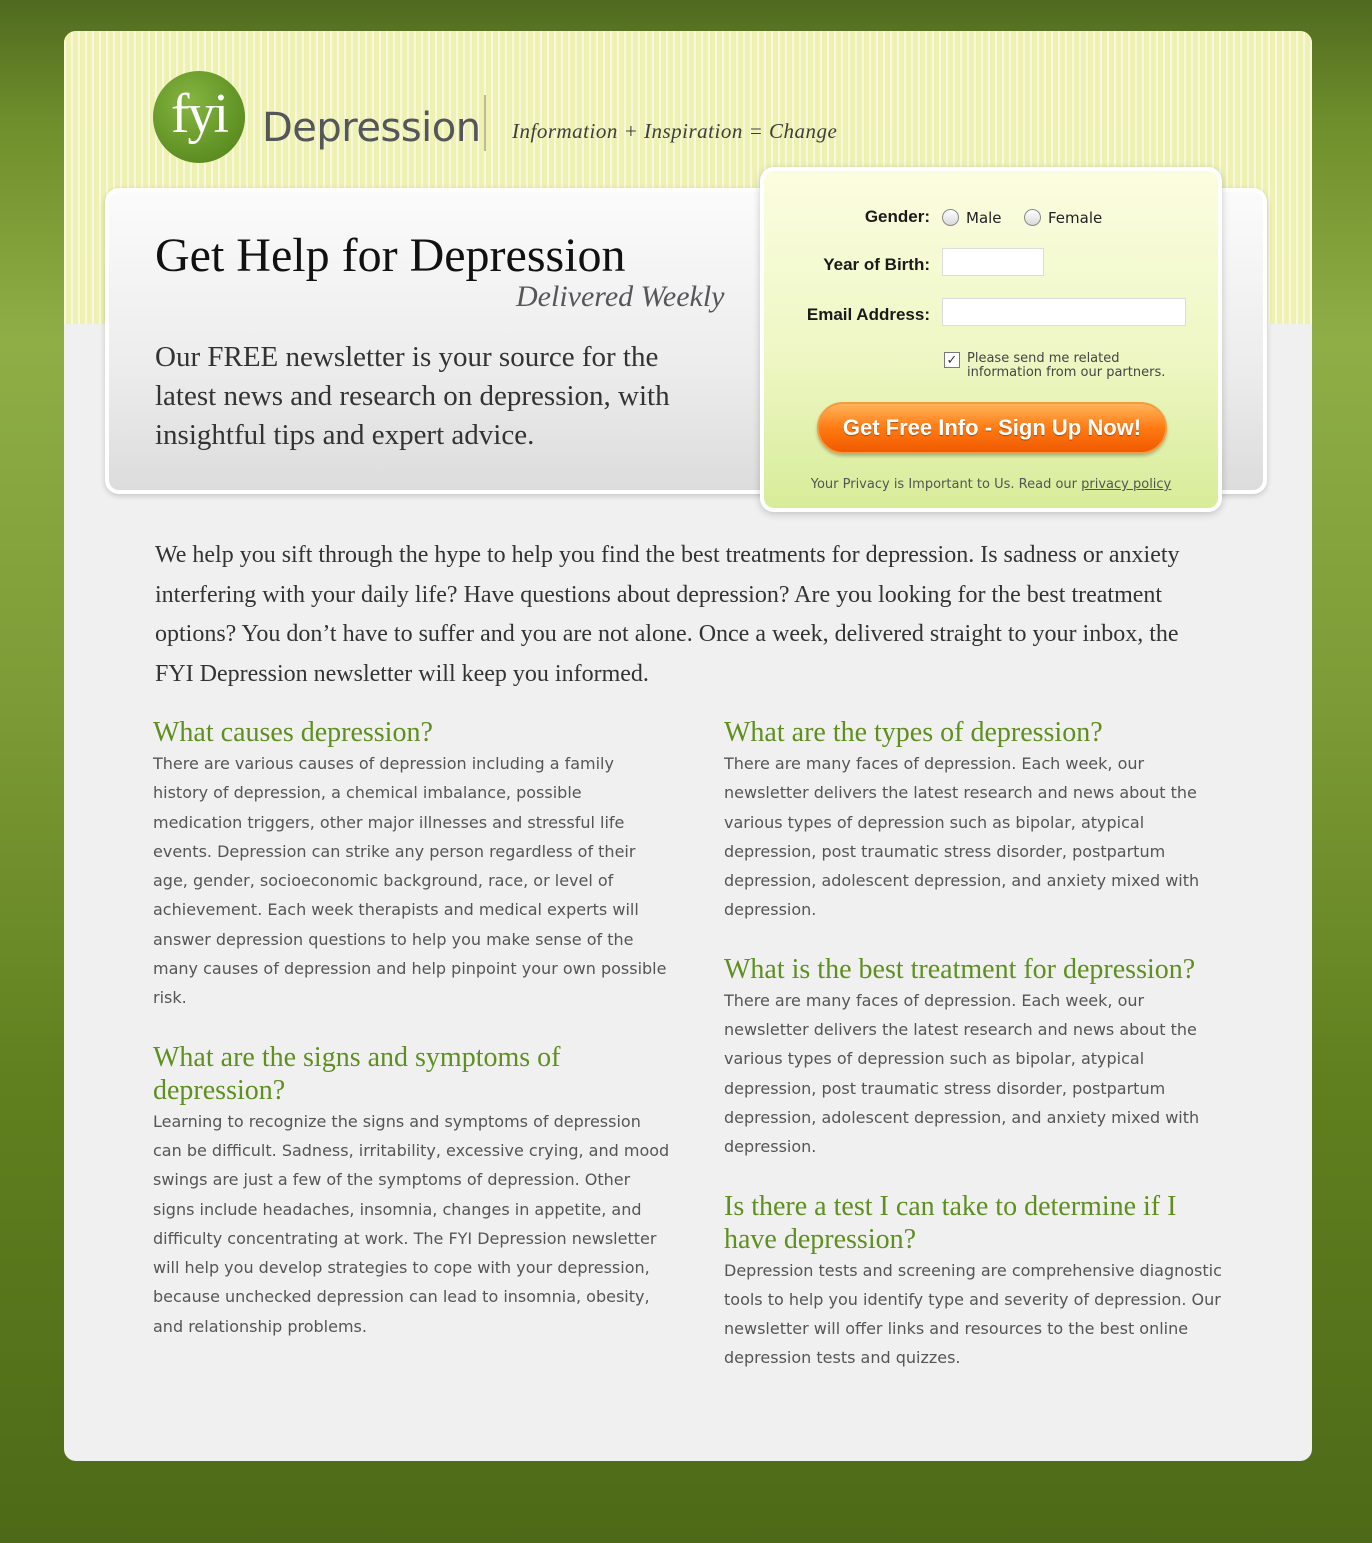 This screenshot has width=1372, height=1543. I want to click on section-heading: What causes depression?, so click(293, 732).